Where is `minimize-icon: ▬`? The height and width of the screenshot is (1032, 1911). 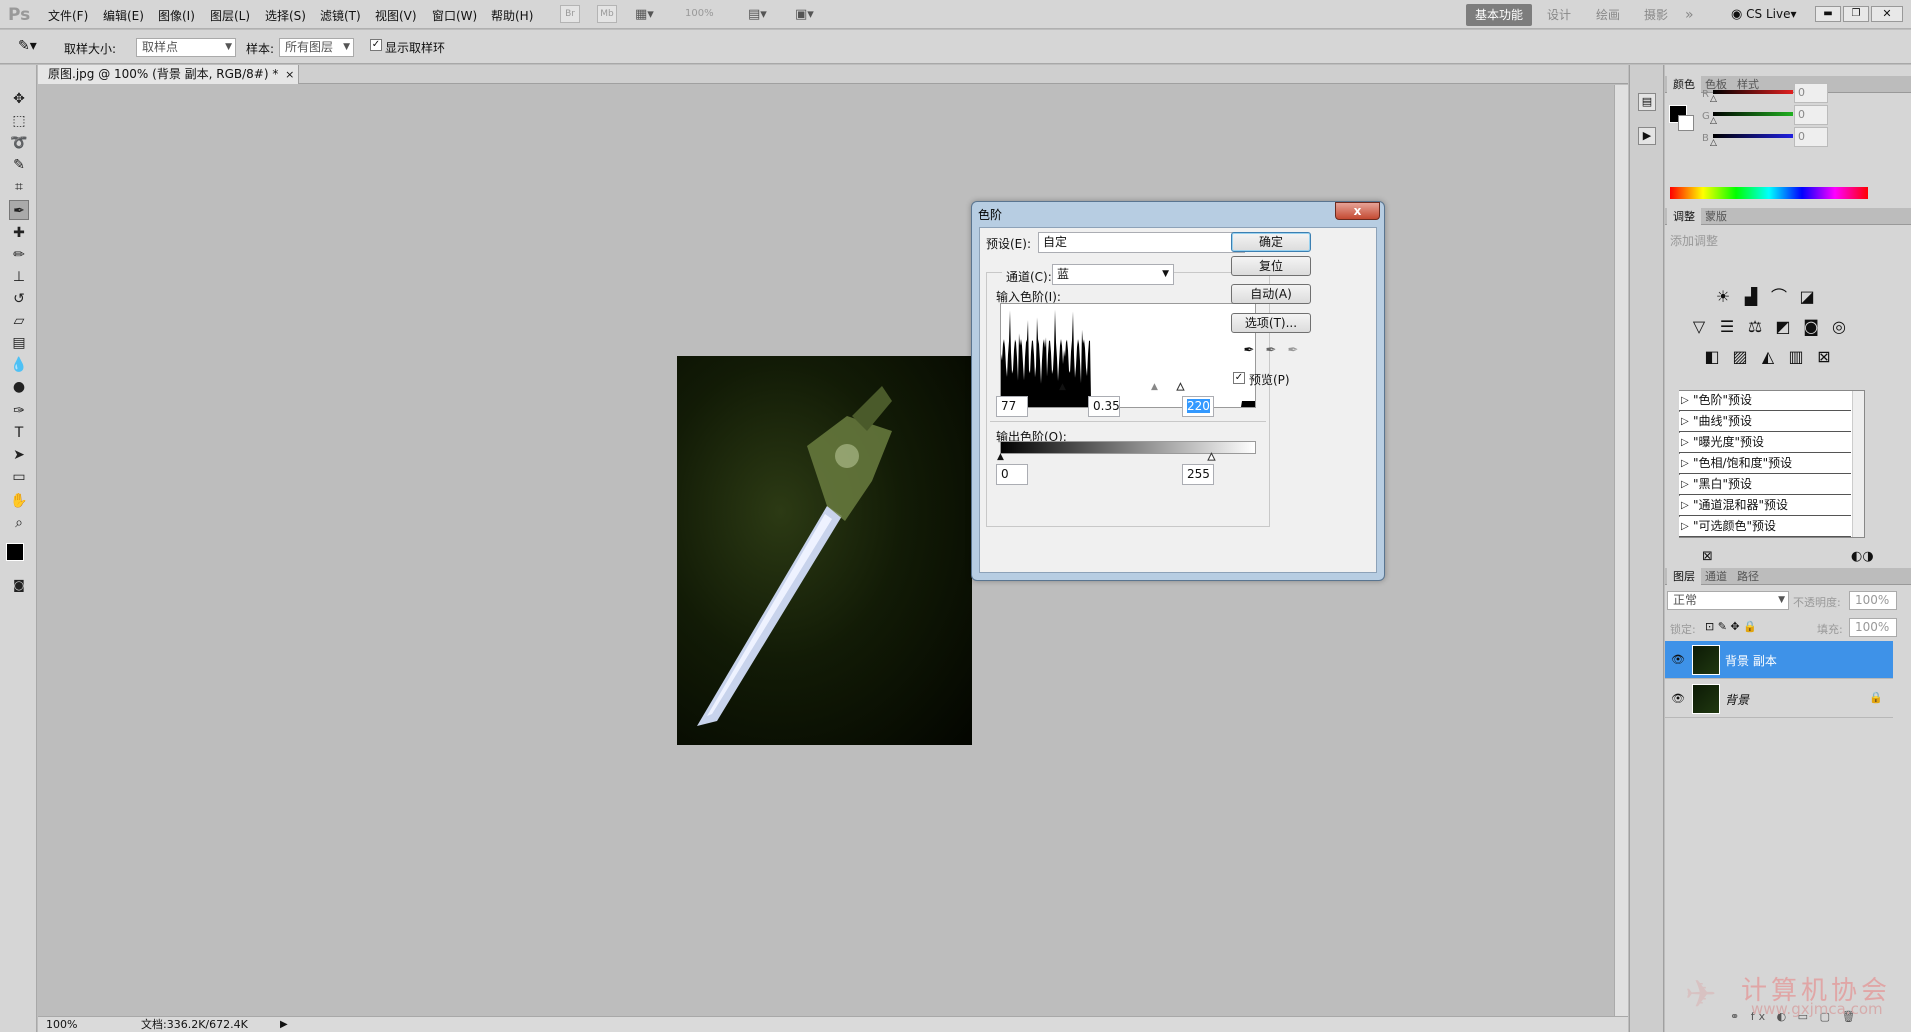
minimize-icon: ▬ is located at coordinates (1828, 14).